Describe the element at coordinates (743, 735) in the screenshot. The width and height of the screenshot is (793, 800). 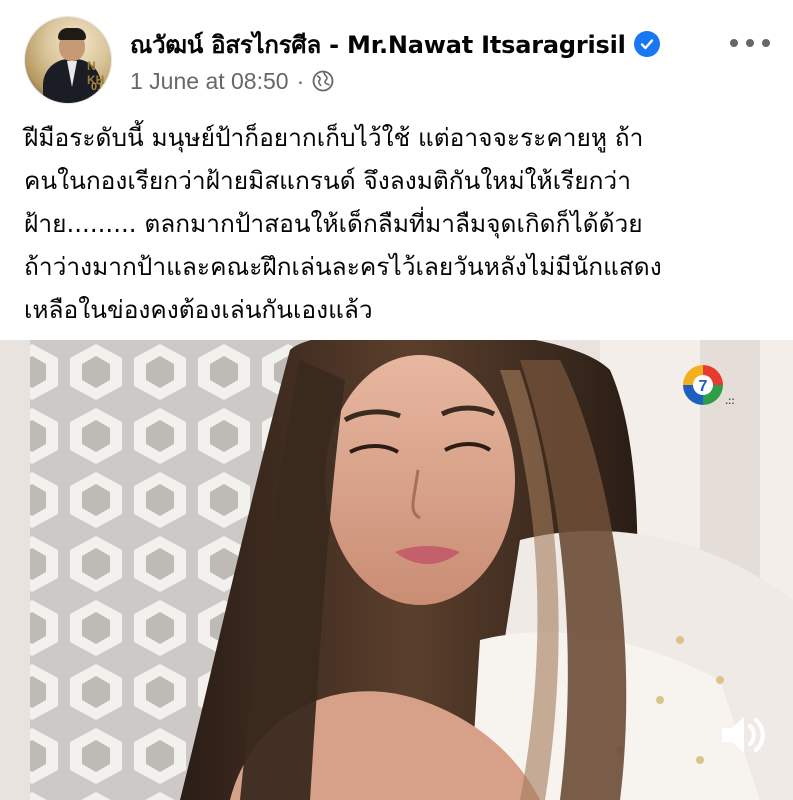
I see `volume-icon` at that location.